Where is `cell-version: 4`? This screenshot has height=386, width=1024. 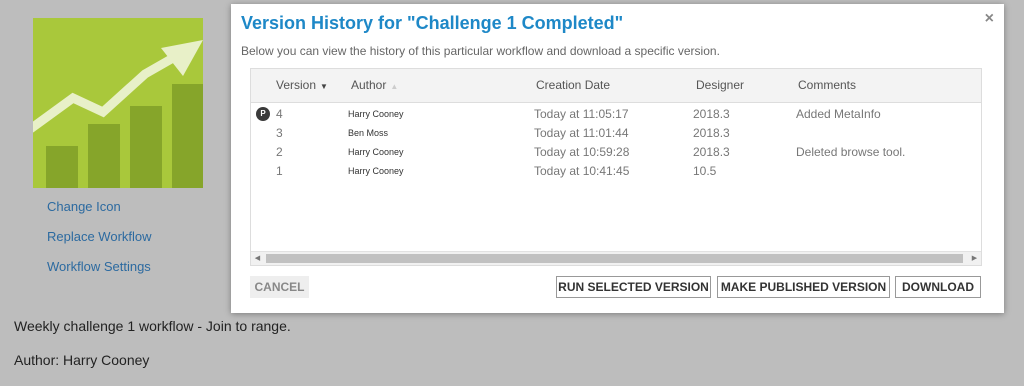 cell-version: 4 is located at coordinates (279, 114).